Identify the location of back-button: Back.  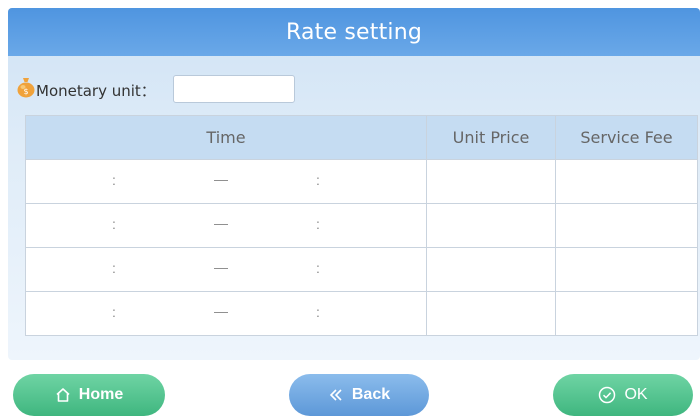
(359, 395).